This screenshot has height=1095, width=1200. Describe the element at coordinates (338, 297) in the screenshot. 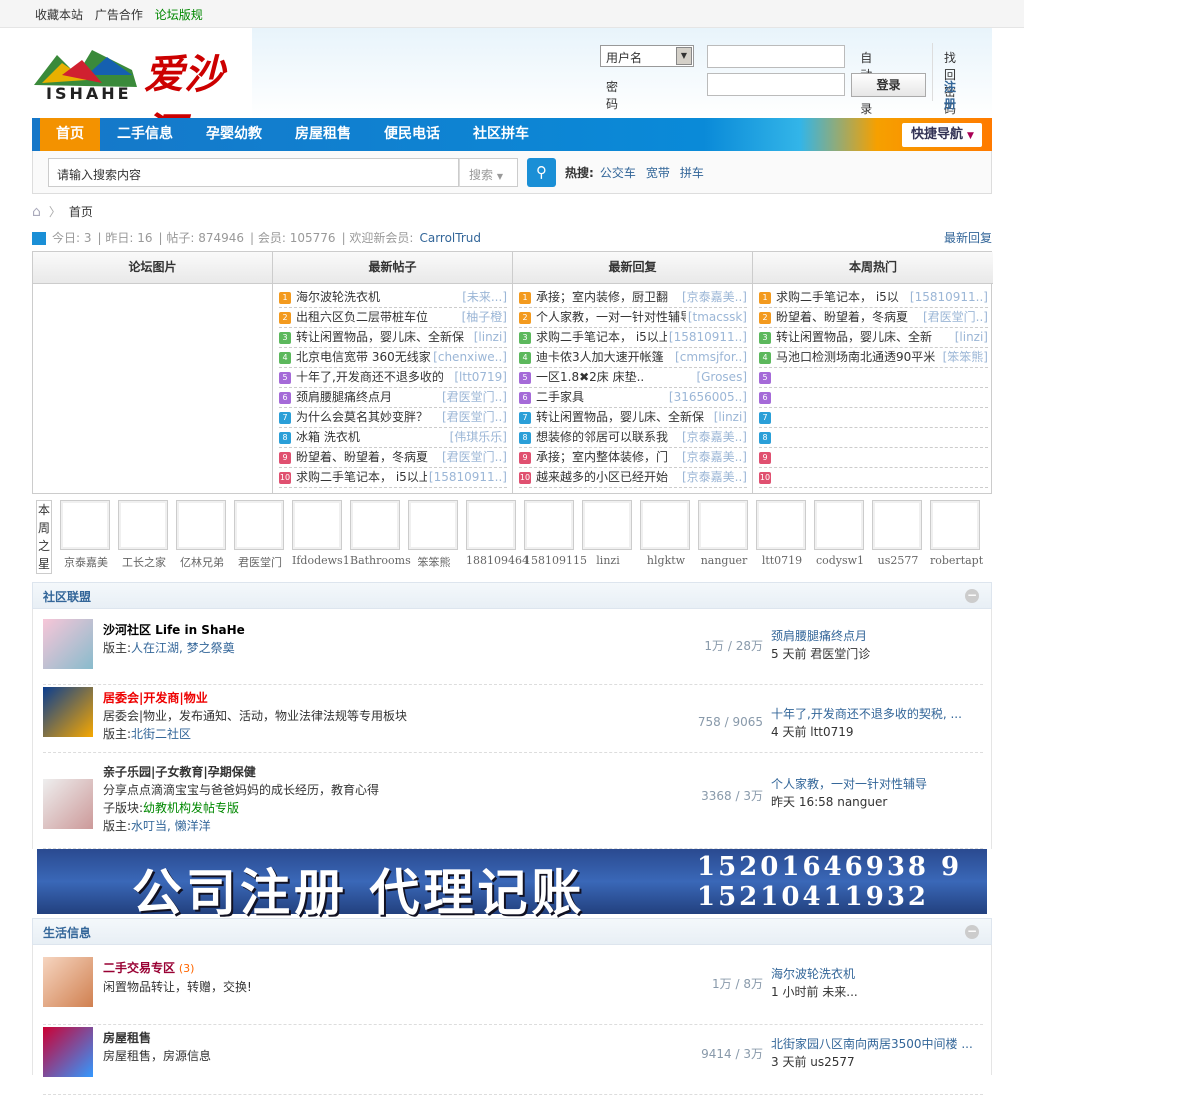

I see `thread-title: 海尔波轮洗衣机` at that location.